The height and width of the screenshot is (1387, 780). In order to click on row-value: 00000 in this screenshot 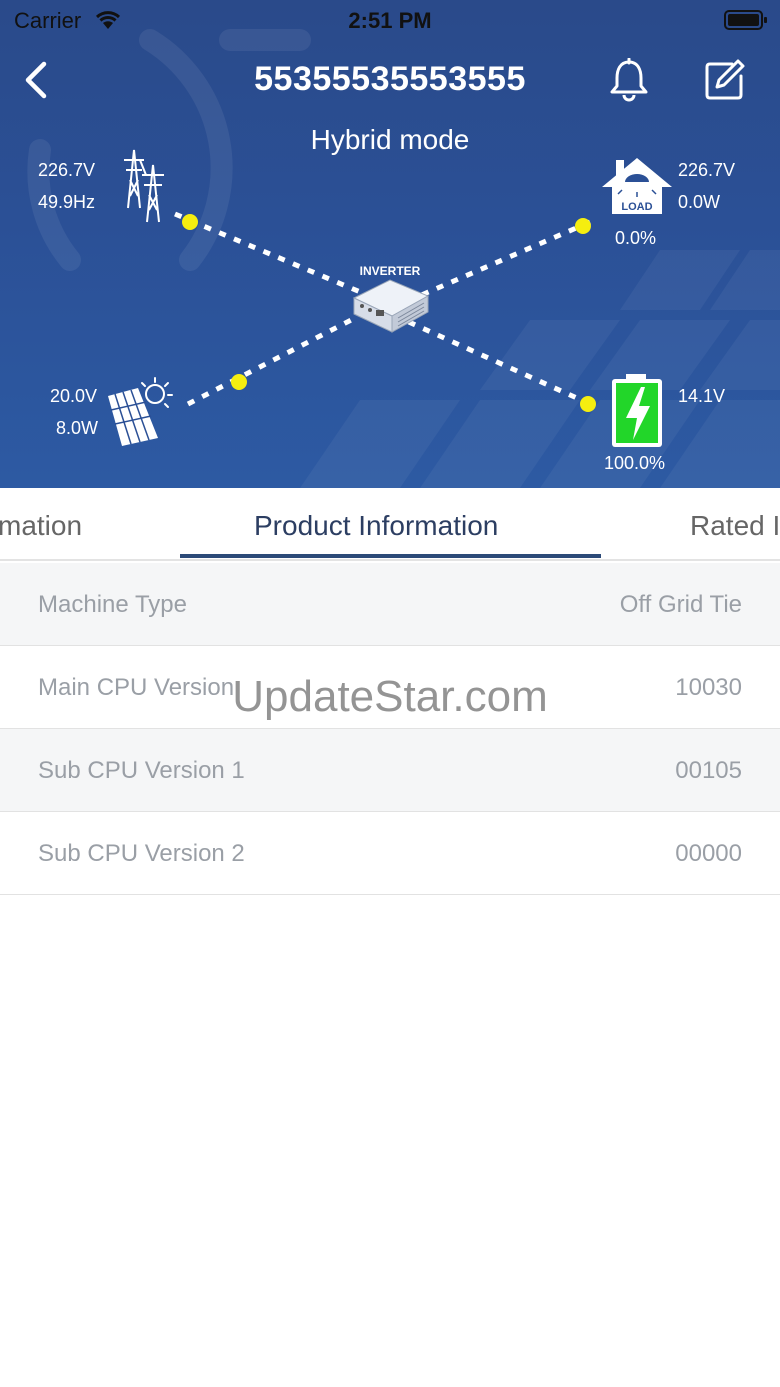, I will do `click(708, 853)`.